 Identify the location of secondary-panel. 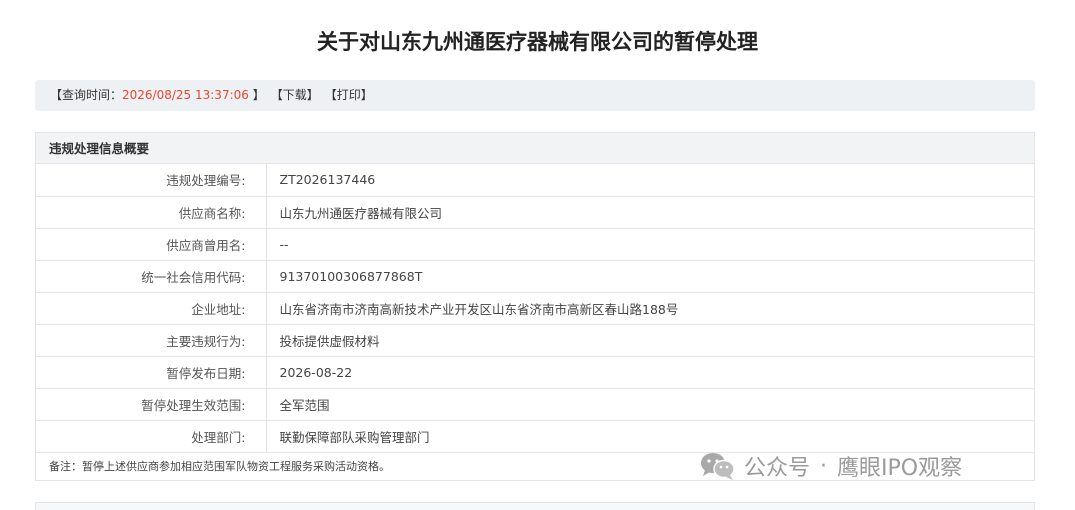
(535, 506).